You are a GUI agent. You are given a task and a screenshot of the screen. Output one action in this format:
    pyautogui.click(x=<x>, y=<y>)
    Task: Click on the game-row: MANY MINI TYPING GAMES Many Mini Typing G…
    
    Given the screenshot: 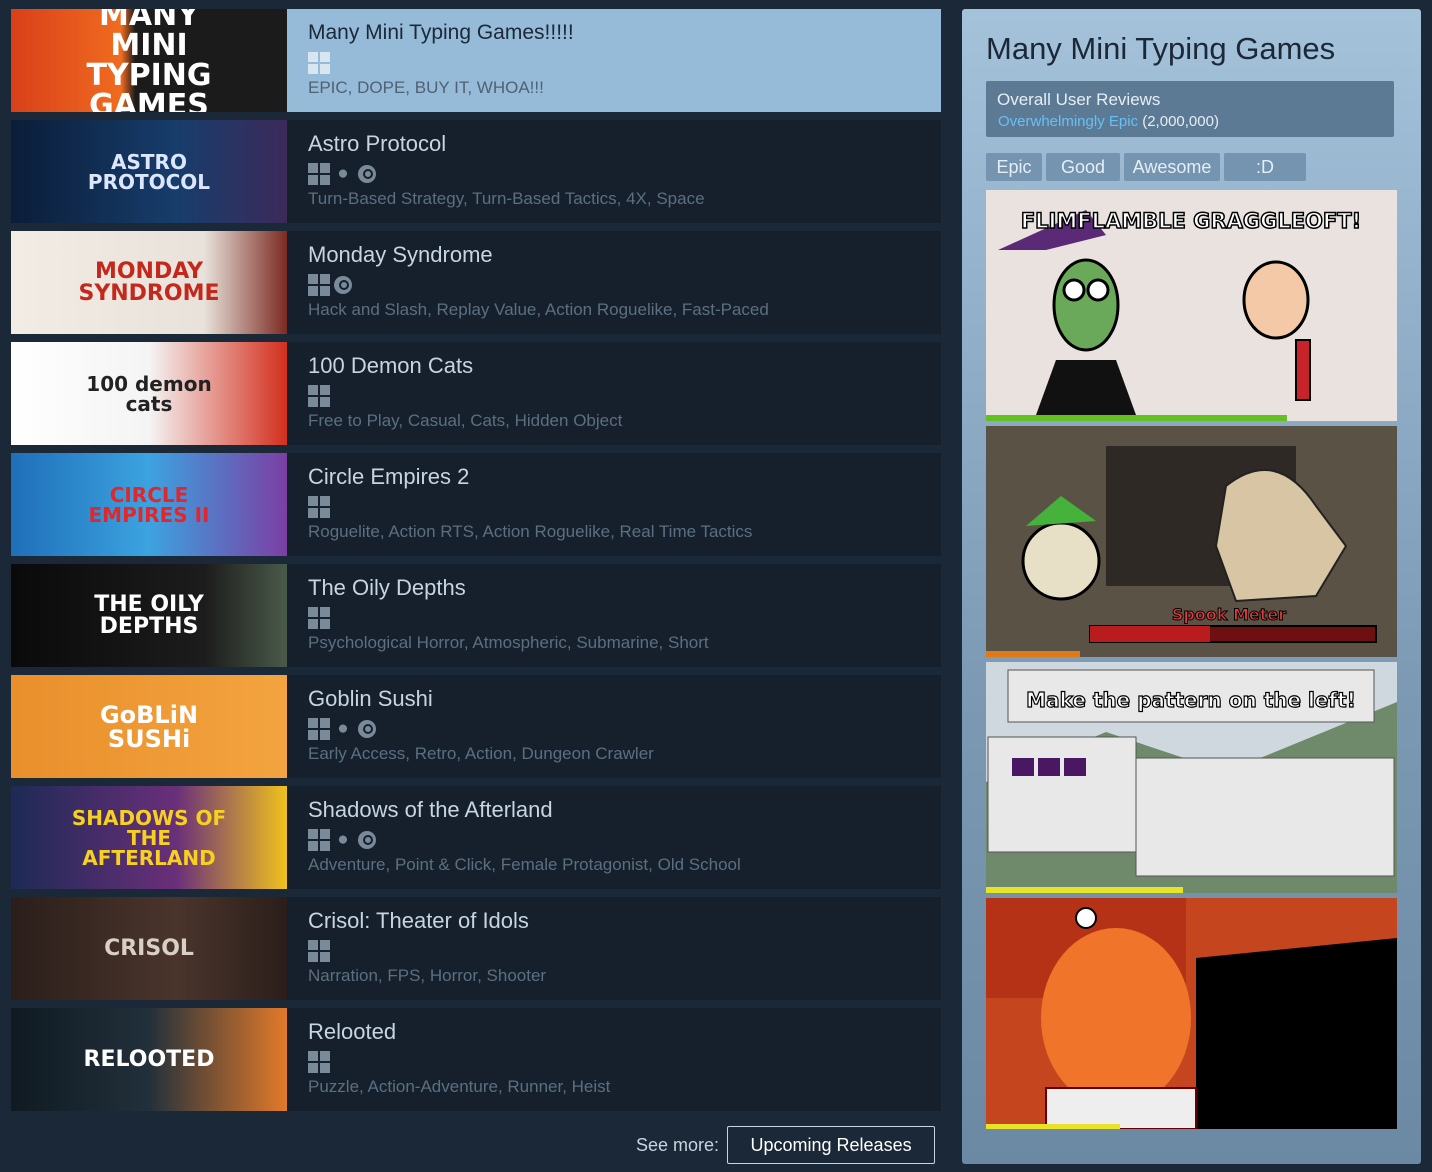 What is the action you would take?
    pyautogui.click(x=476, y=60)
    